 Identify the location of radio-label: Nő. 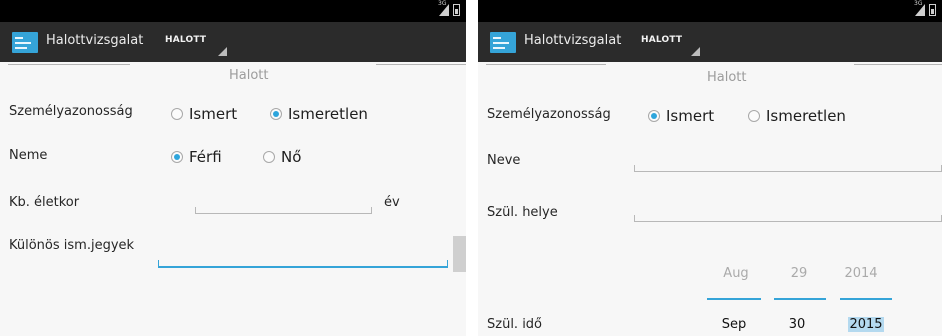
(291, 157).